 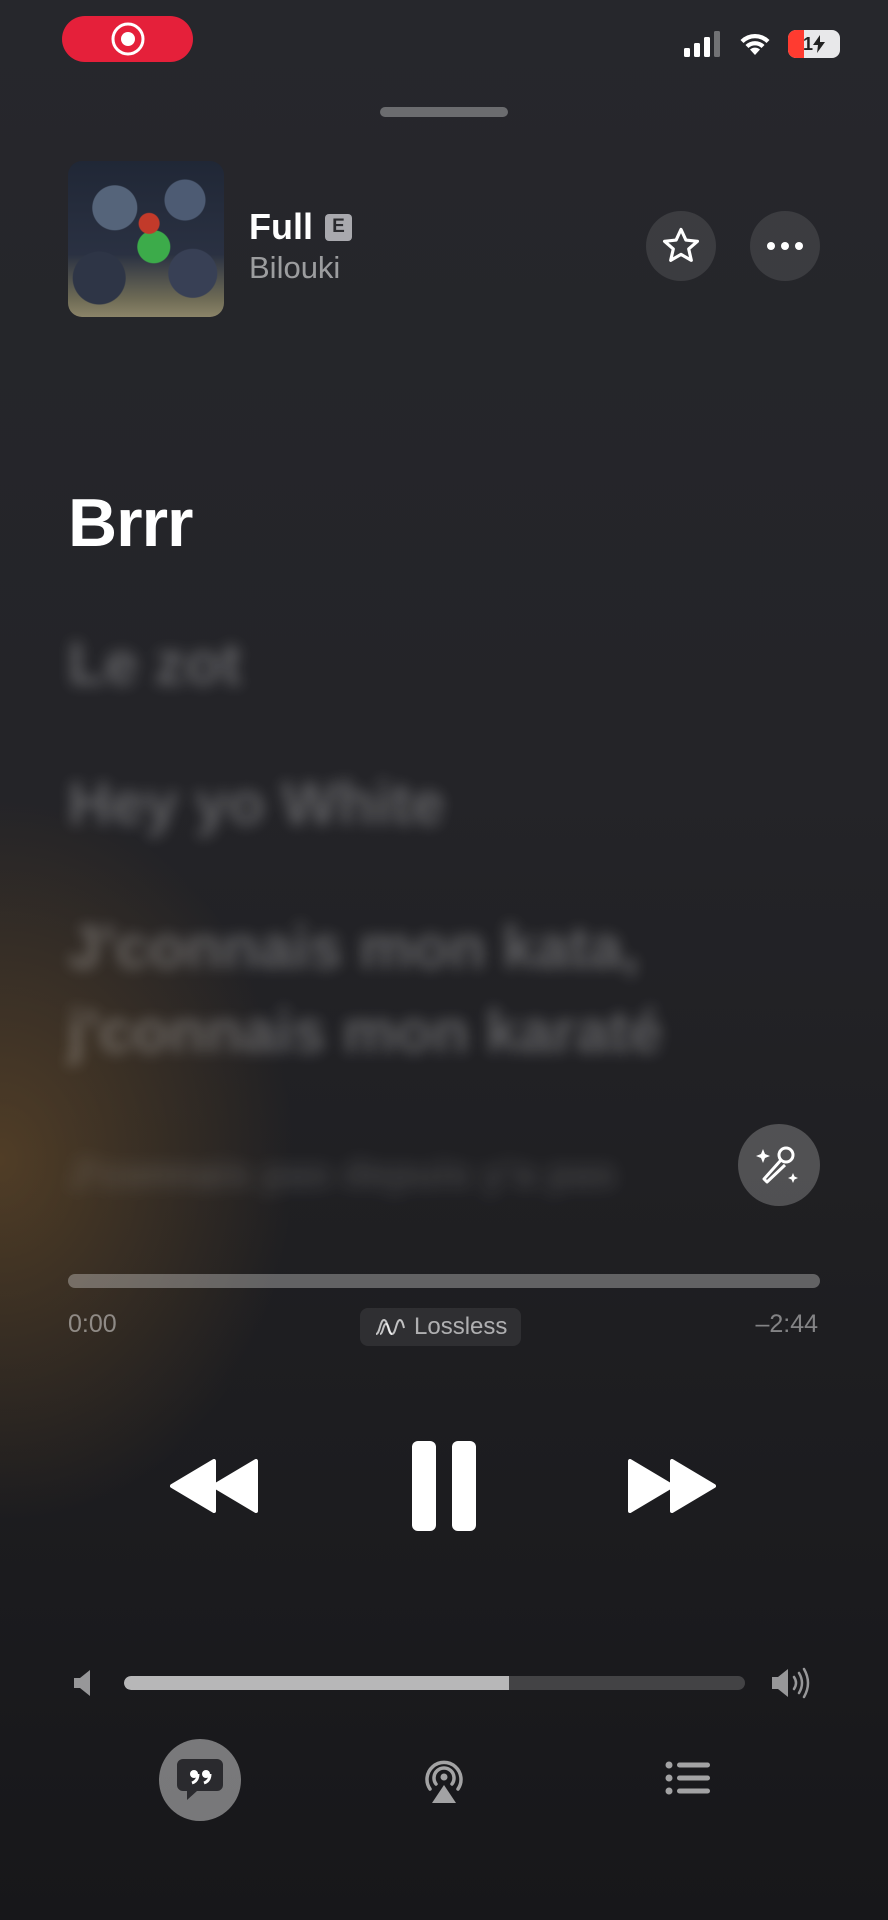 What do you see at coordinates (365, 1032) in the screenshot?
I see `lyric-line: j'connais mon karaté` at bounding box center [365, 1032].